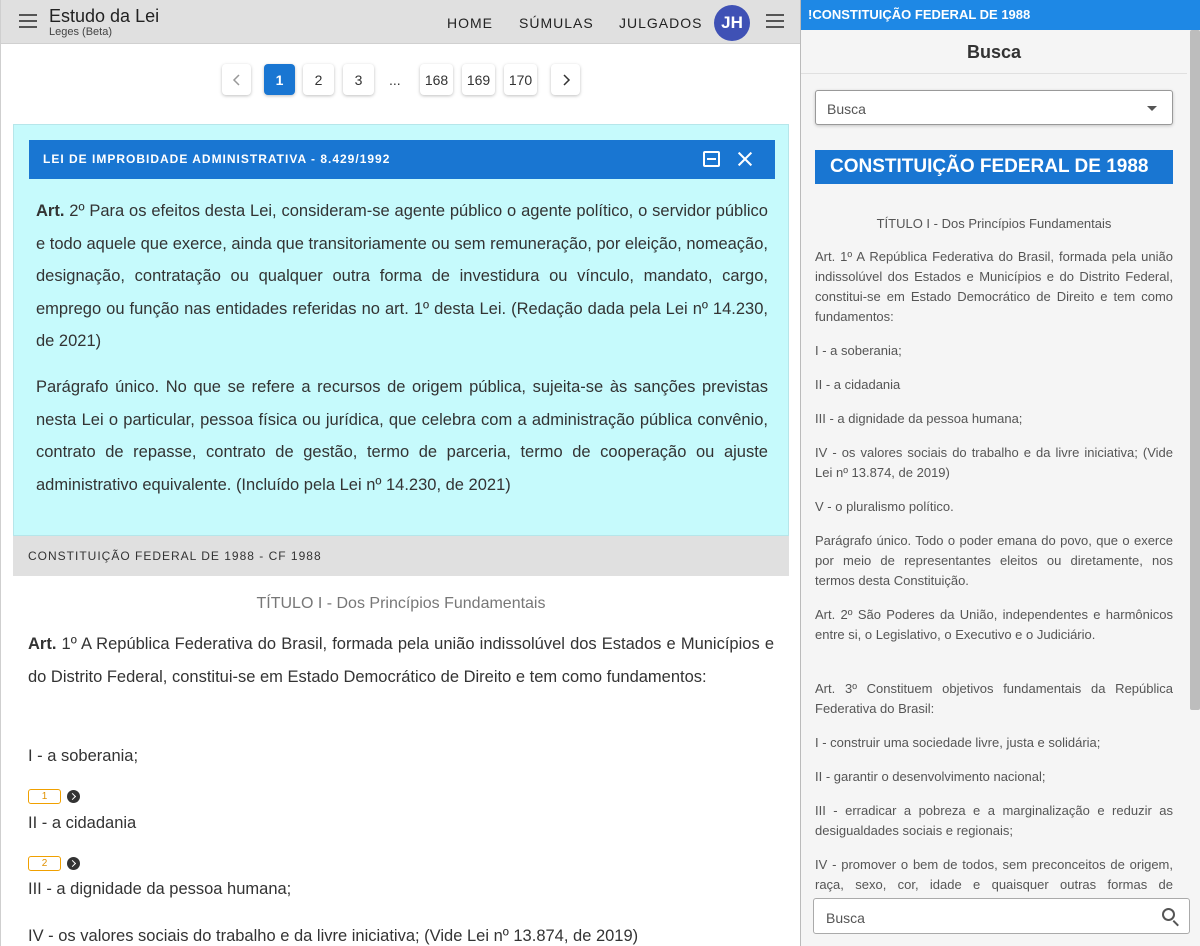  I want to click on nav-home: HOME, so click(470, 23).